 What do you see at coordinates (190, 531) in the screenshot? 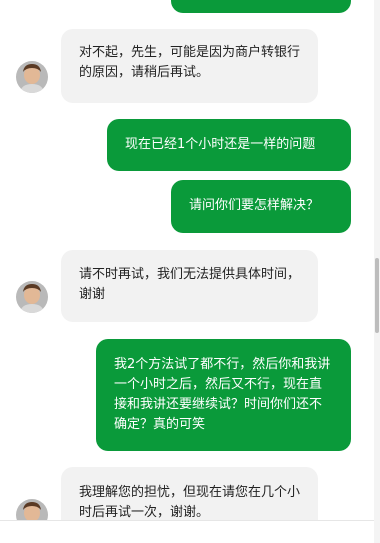
I see `input-bar-edge` at bounding box center [190, 531].